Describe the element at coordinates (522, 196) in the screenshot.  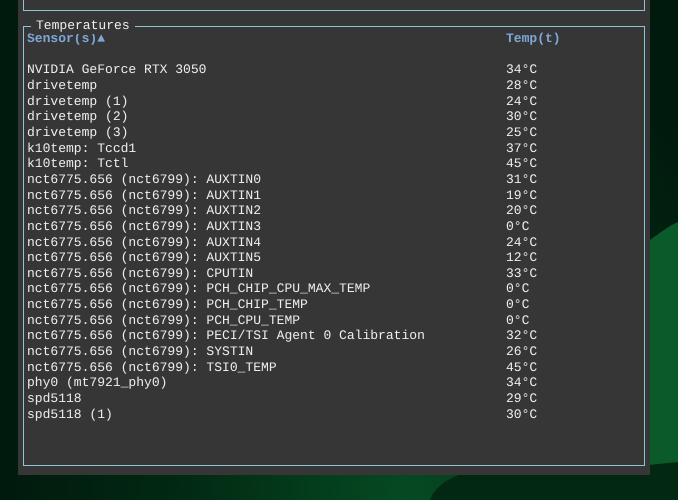
I see `table-cell-text: 19°C` at that location.